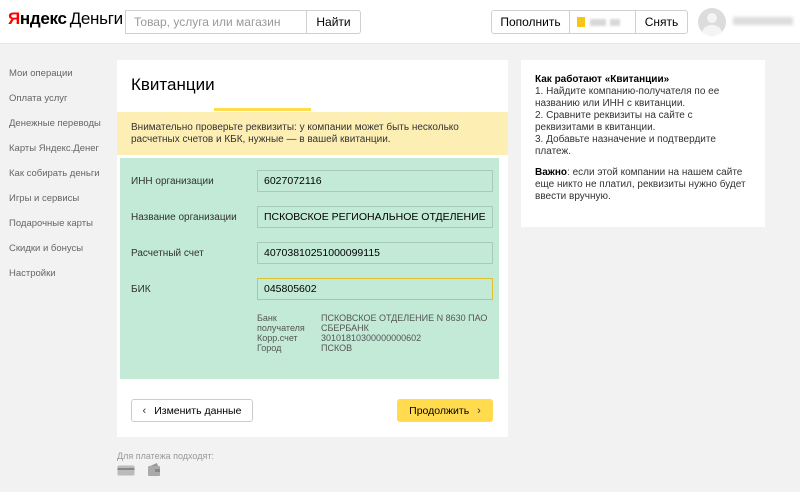 This screenshot has width=800, height=492. I want to click on username-blurred, so click(763, 21).